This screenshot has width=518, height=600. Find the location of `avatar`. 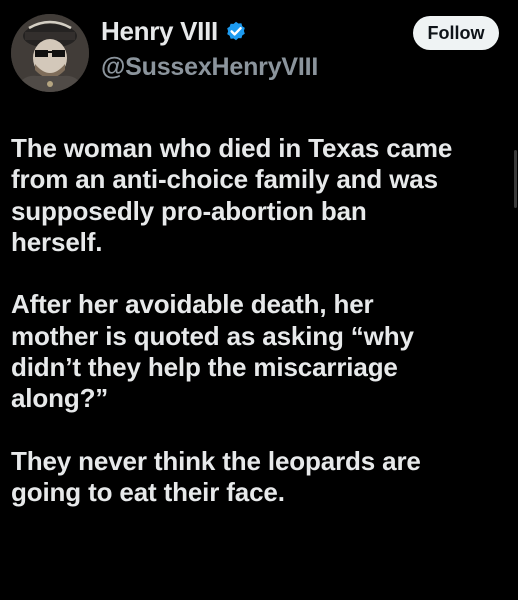

avatar is located at coordinates (50, 53).